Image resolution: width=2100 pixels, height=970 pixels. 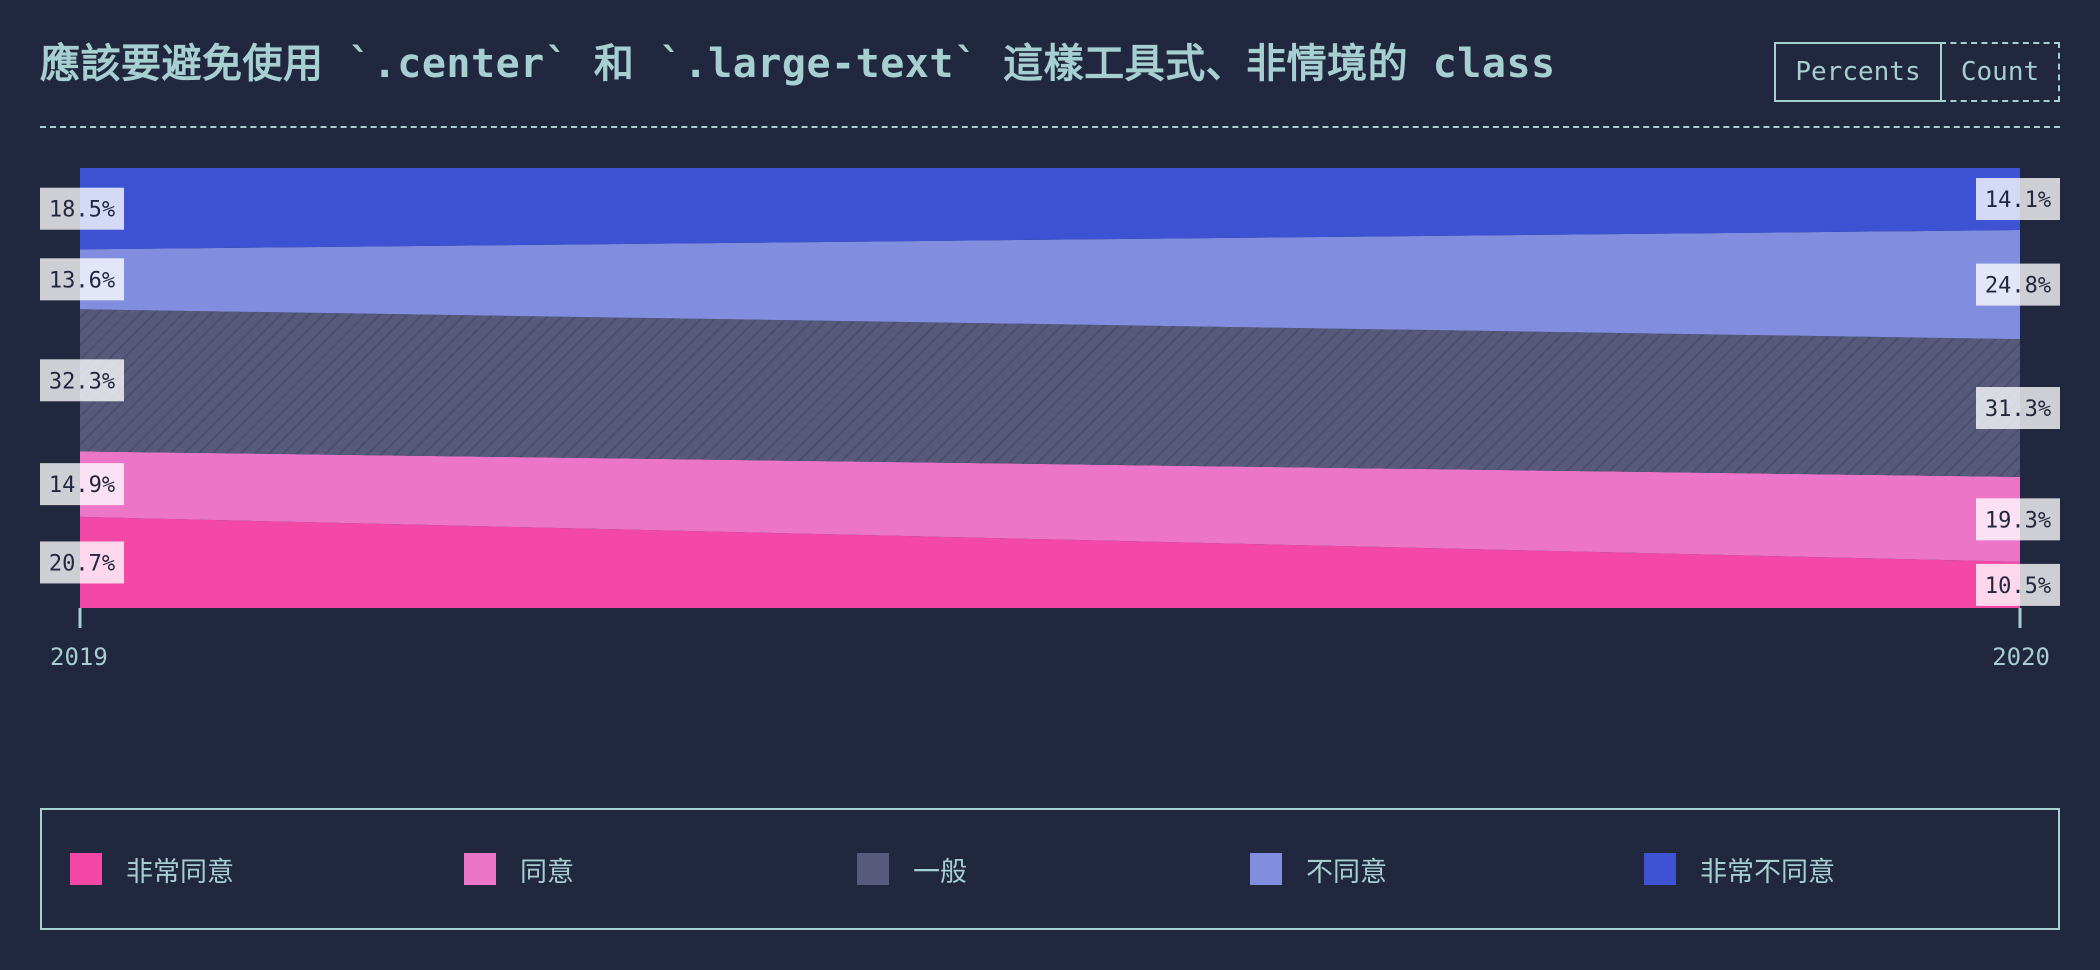 I want to click on value-label-series-0-x0: 20.7%, so click(x=82, y=562).